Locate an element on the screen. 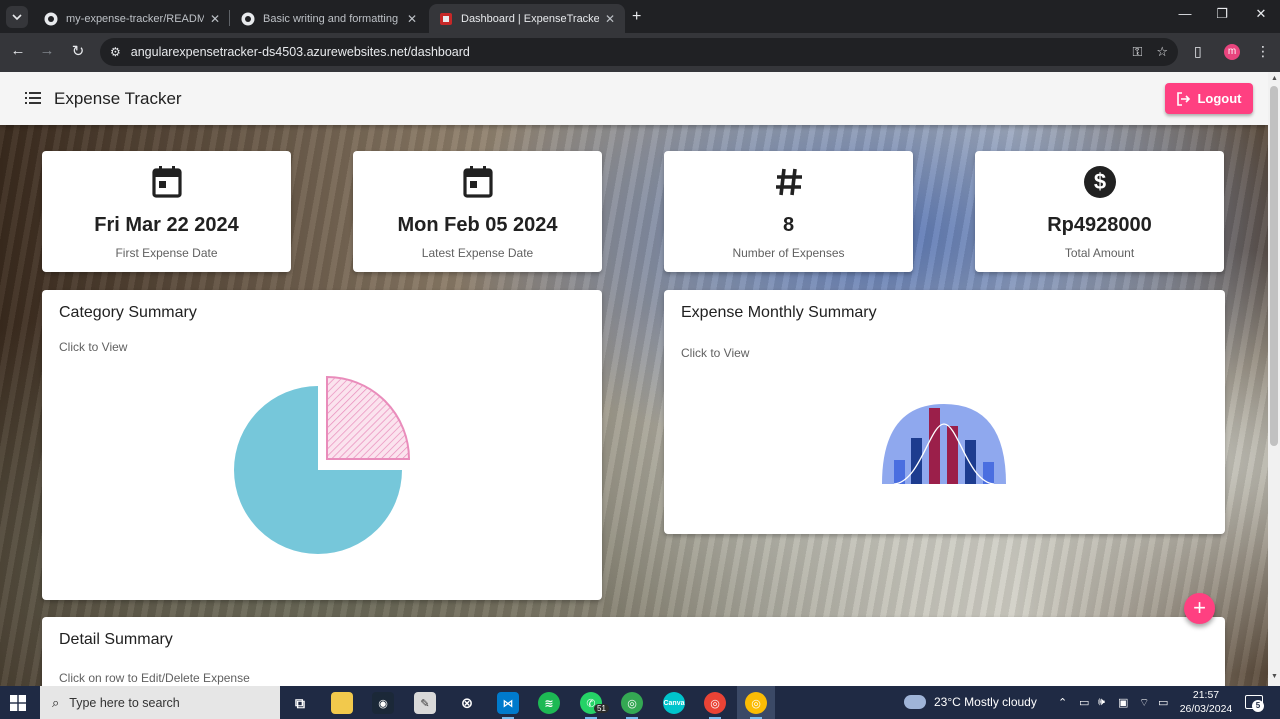 The width and height of the screenshot is (1280, 719). notification-count-badge: 5 is located at coordinates (1258, 706).